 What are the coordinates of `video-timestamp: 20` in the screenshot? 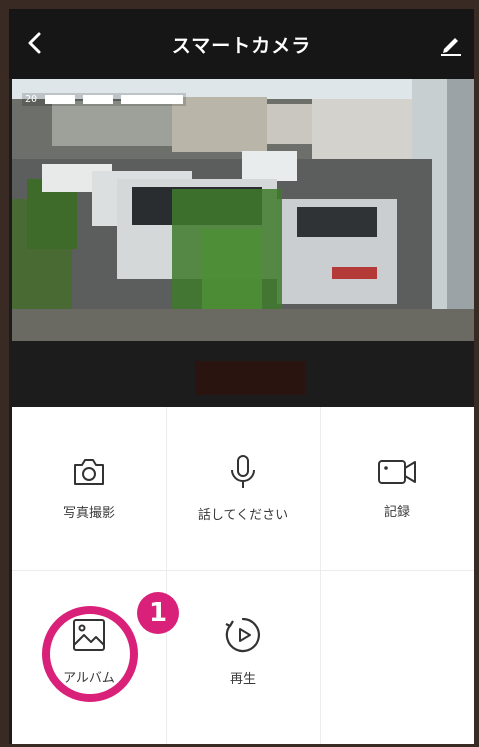 It's located at (104, 99).